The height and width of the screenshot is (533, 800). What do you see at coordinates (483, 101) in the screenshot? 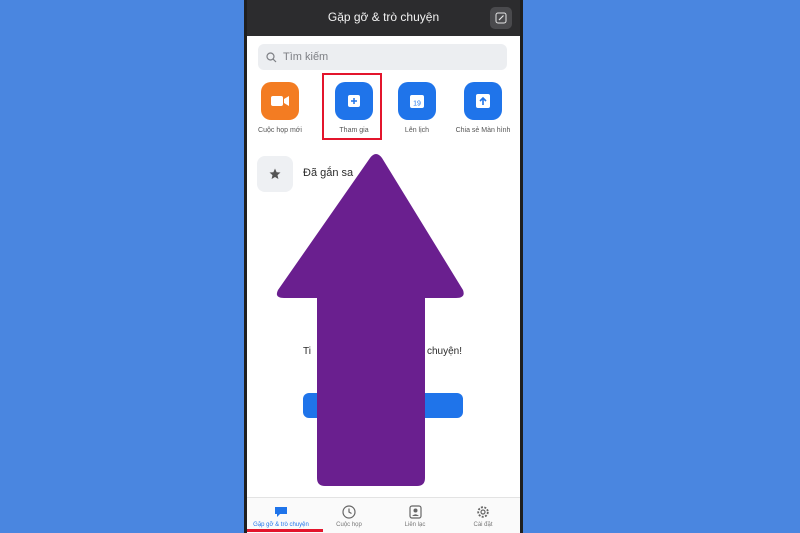
I see `share-screen-icon` at bounding box center [483, 101].